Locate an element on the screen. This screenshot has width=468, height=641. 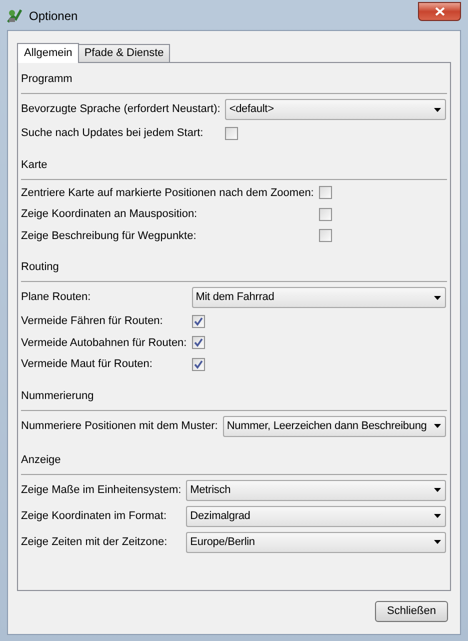
dropdown: Metrisch is located at coordinates (316, 490).